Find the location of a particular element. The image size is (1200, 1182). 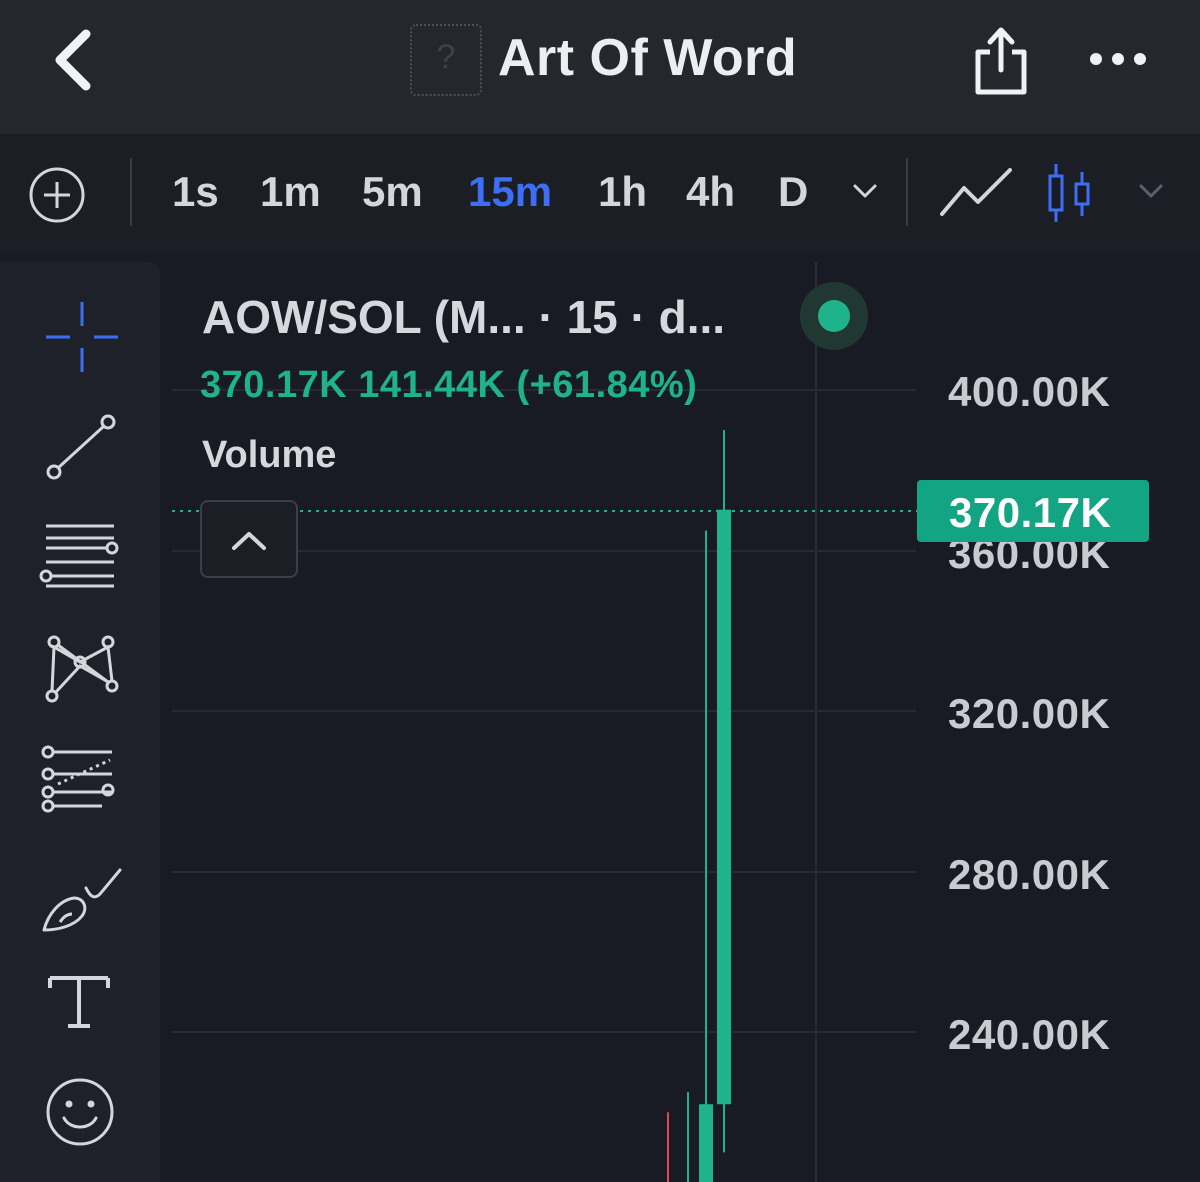

collapse-legend-button is located at coordinates (249, 539).